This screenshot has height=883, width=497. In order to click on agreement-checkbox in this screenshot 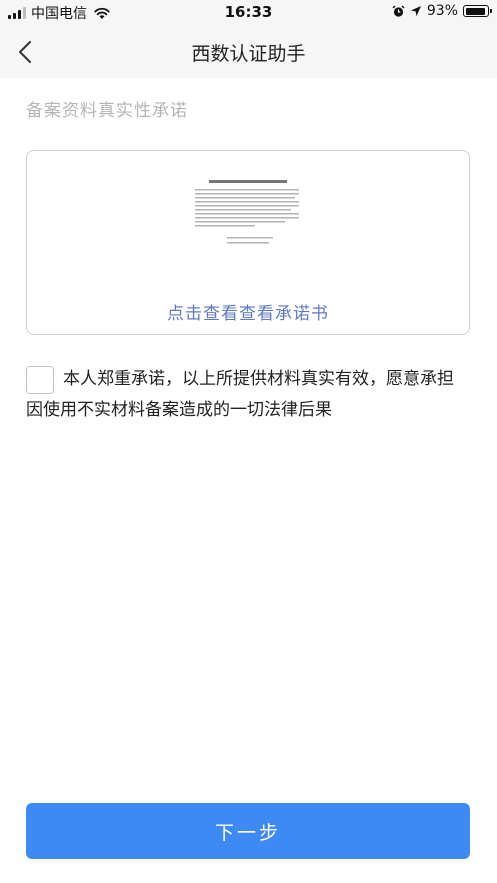, I will do `click(40, 380)`.